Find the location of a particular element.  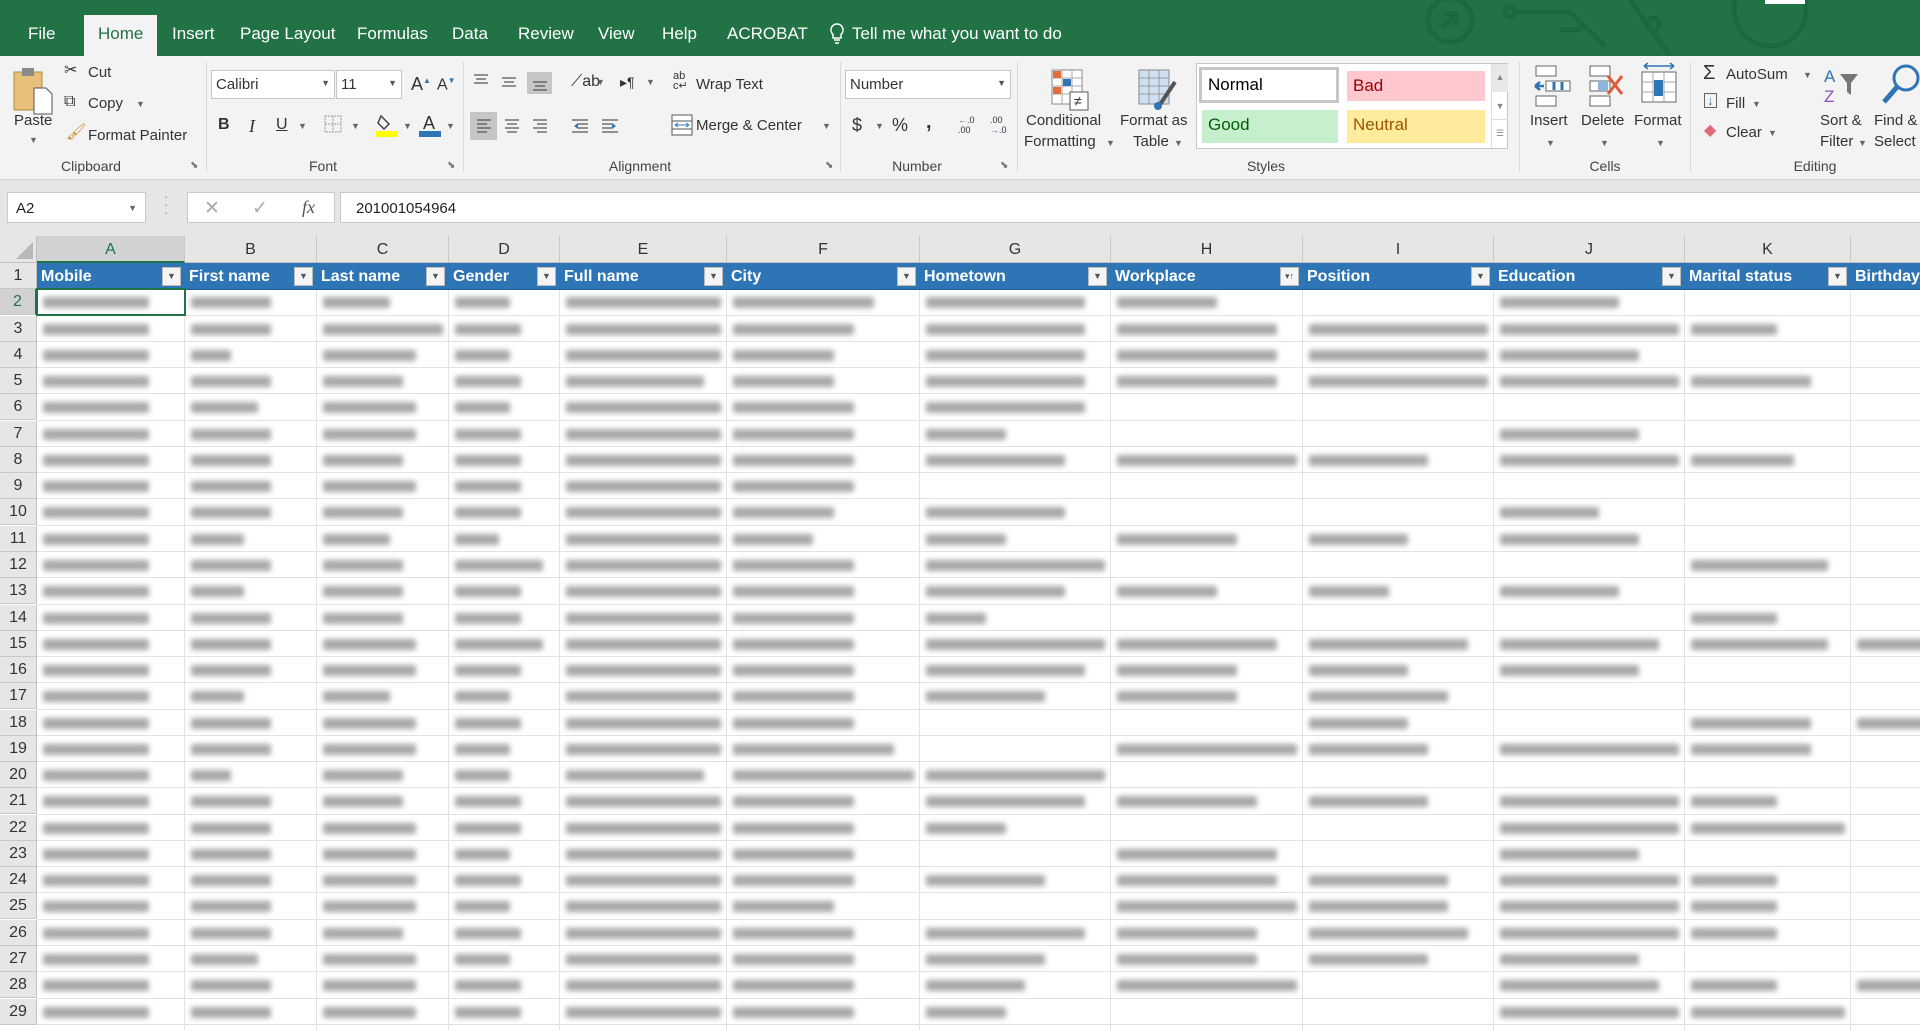

currency-button: $ is located at coordinates (857, 125).